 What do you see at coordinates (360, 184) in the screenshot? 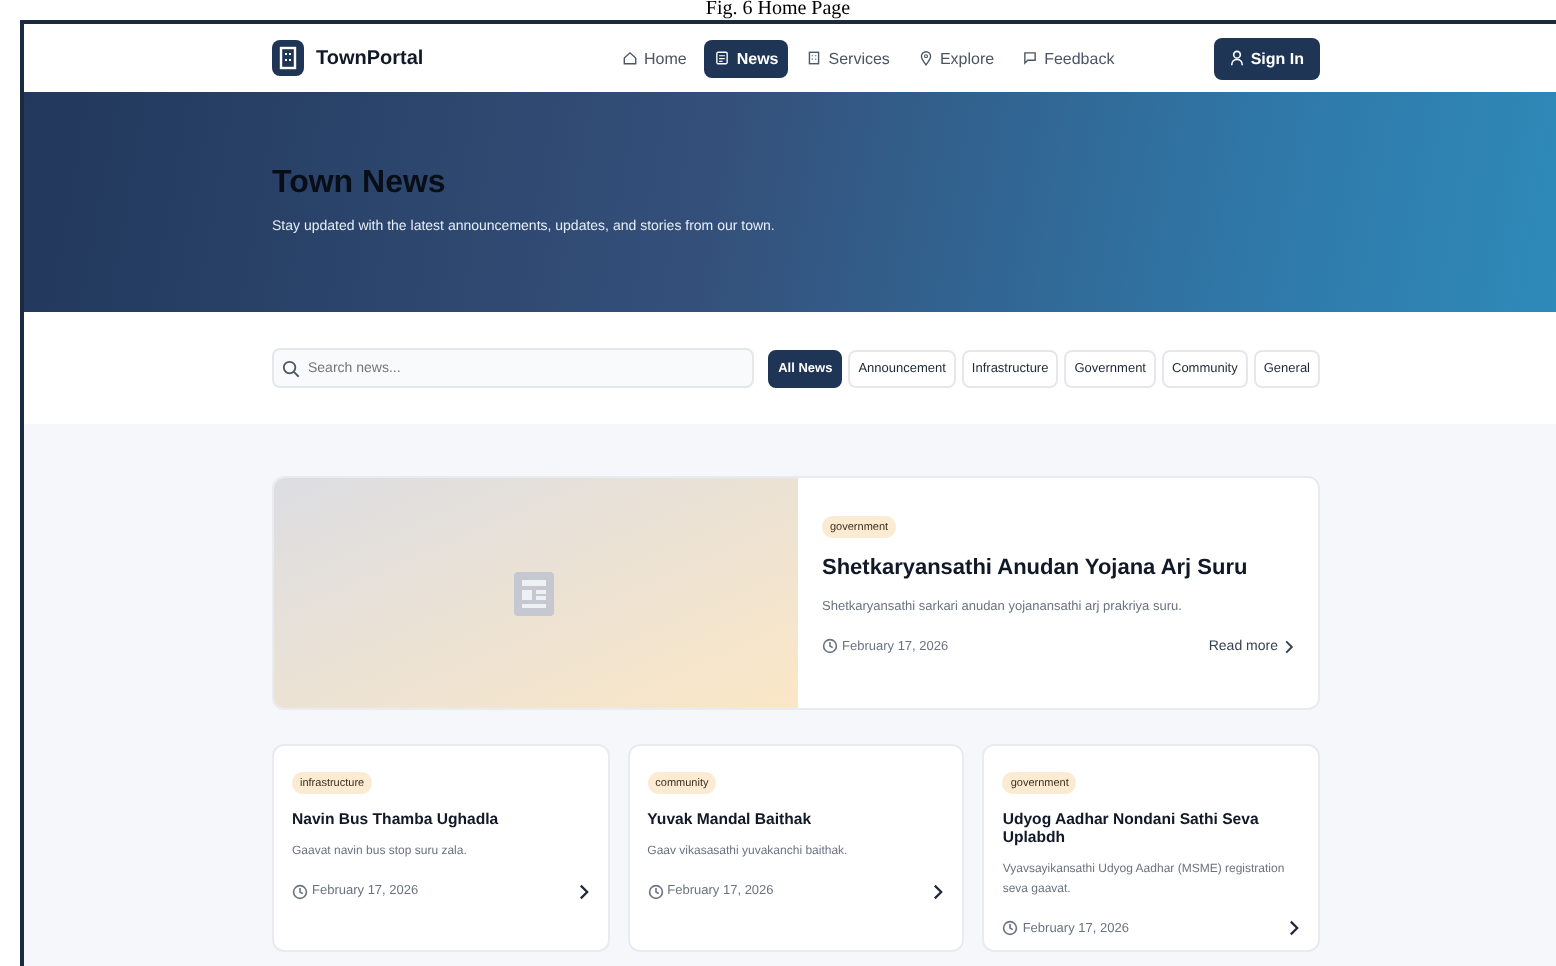
I see `hero-title: Town News` at bounding box center [360, 184].